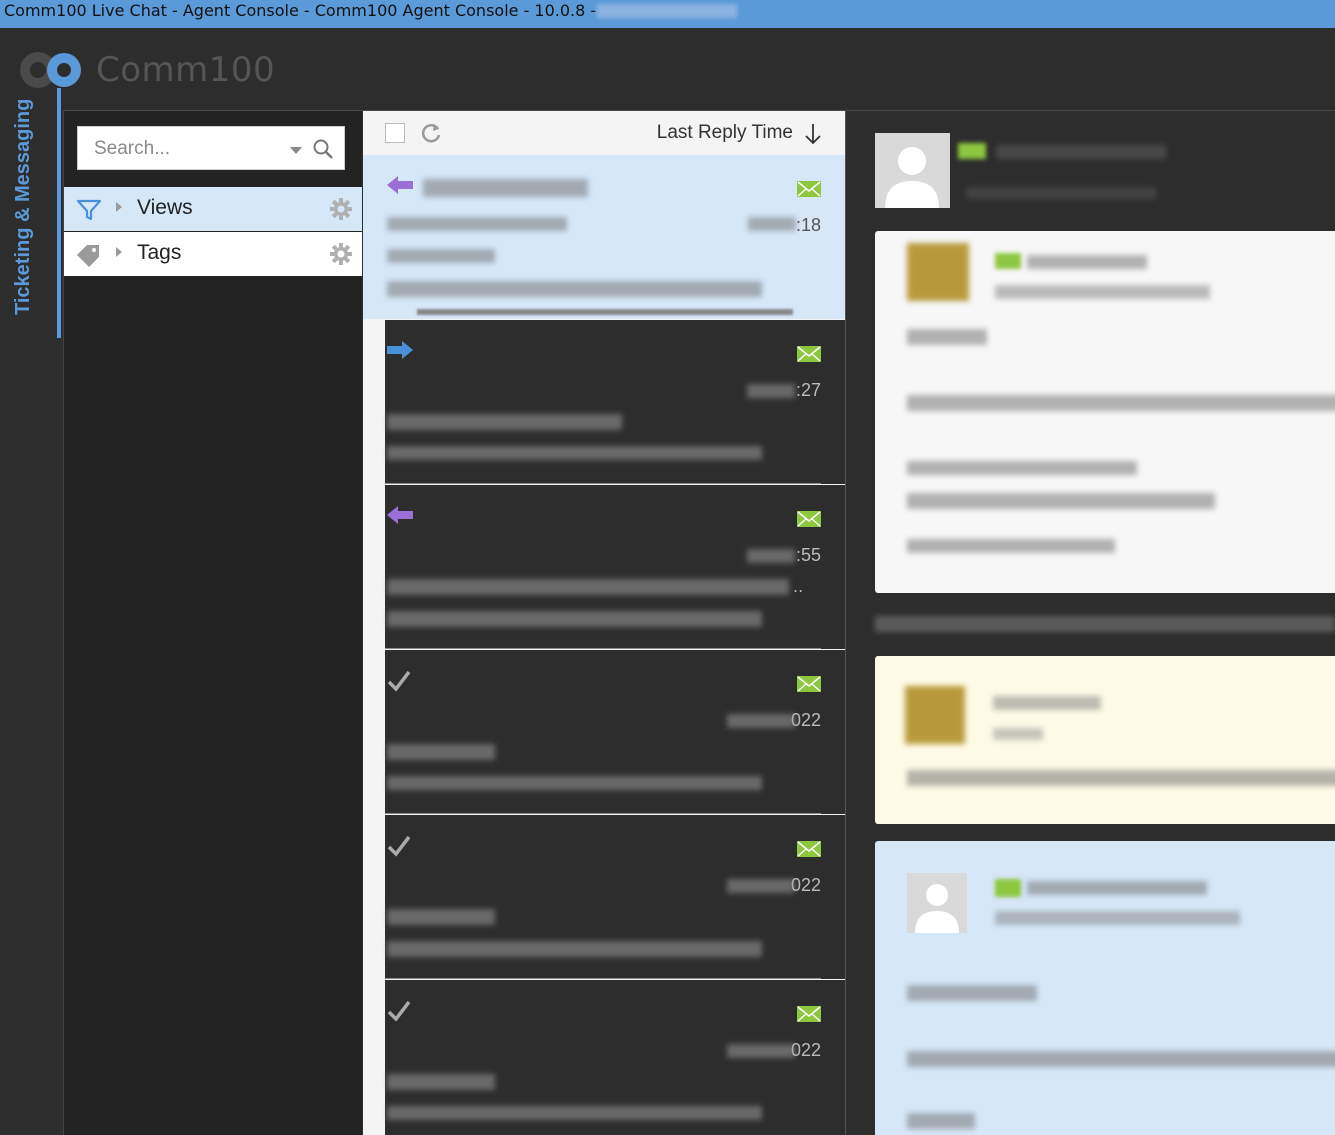 The width and height of the screenshot is (1335, 1135). I want to click on incoming-arrow-icon, so click(400, 185).